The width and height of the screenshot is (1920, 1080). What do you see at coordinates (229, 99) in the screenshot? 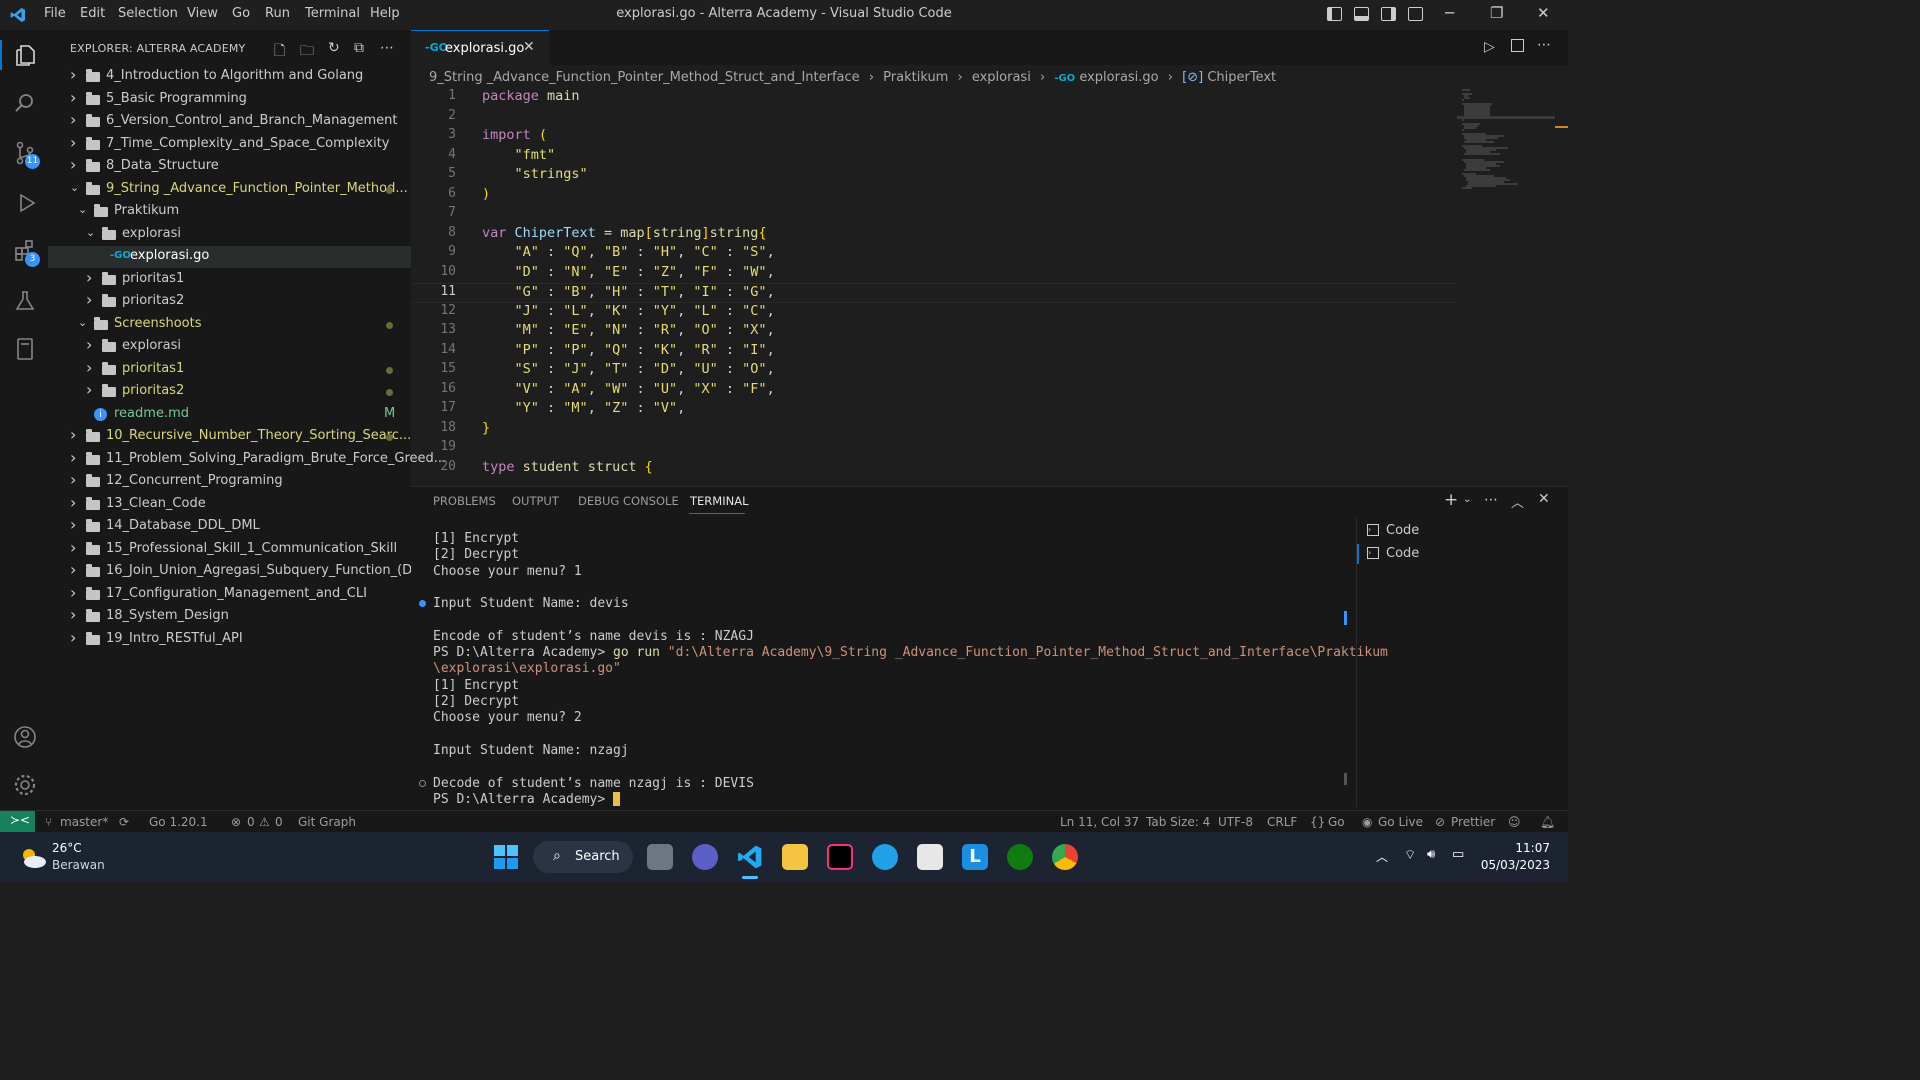
I see `tree-item: › 5_Basic Programming` at bounding box center [229, 99].